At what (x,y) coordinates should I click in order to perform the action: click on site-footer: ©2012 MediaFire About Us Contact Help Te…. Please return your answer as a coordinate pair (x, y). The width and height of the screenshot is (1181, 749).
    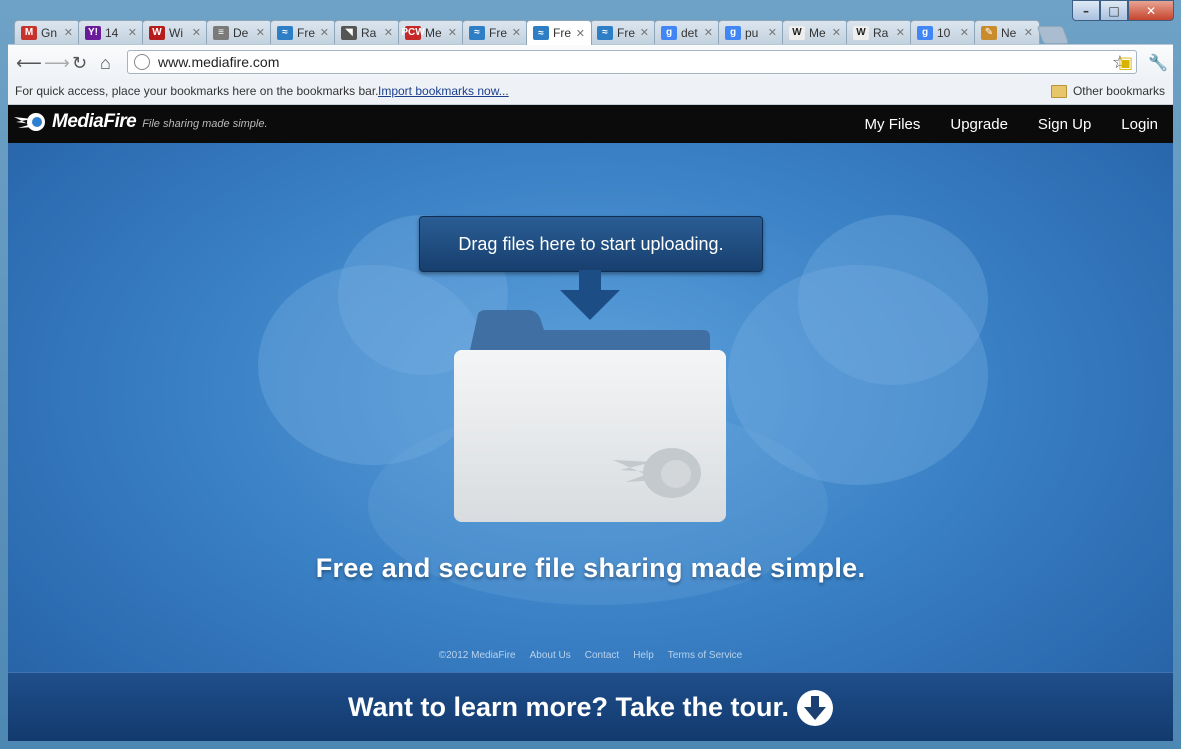
    Looking at the image, I should click on (590, 655).